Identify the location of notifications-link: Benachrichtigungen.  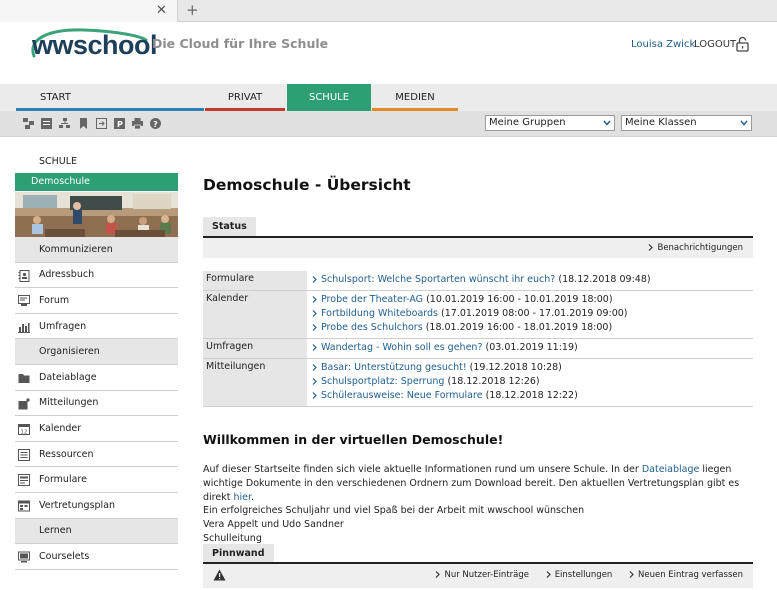
(695, 248).